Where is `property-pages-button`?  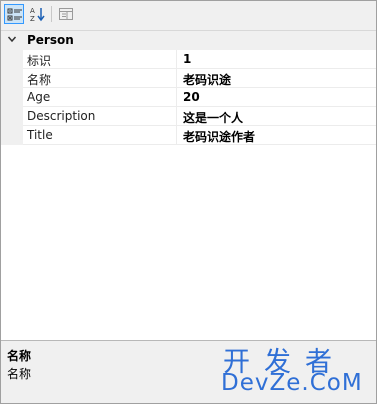
property-pages-button is located at coordinates (66, 14).